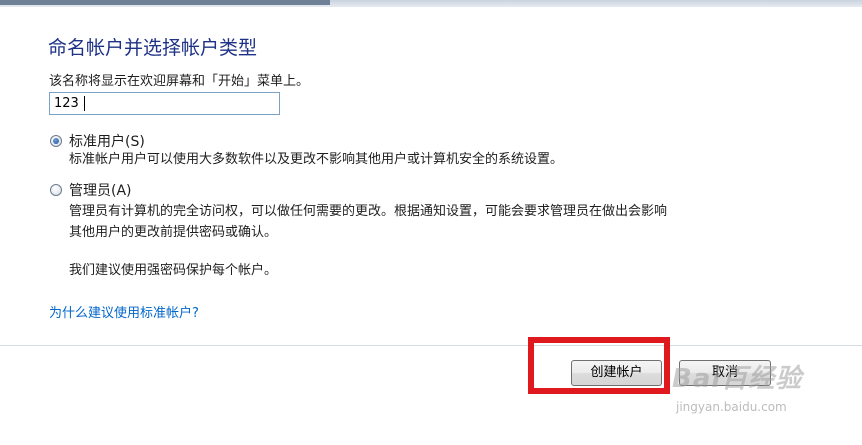  Describe the element at coordinates (165, 2) in the screenshot. I see `window-top-border-dark` at that location.